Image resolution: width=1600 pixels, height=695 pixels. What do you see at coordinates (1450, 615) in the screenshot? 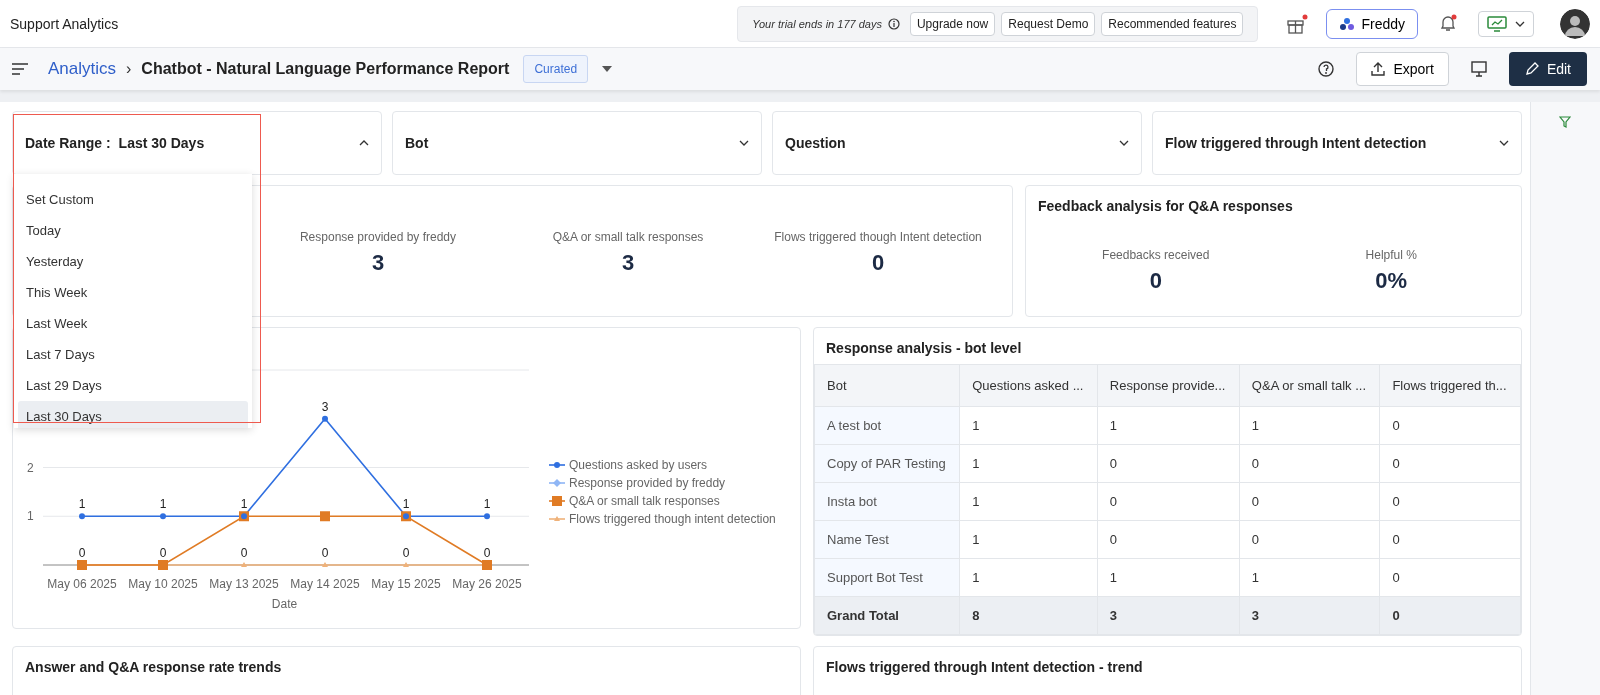
I see `total-cell: 0` at bounding box center [1450, 615].